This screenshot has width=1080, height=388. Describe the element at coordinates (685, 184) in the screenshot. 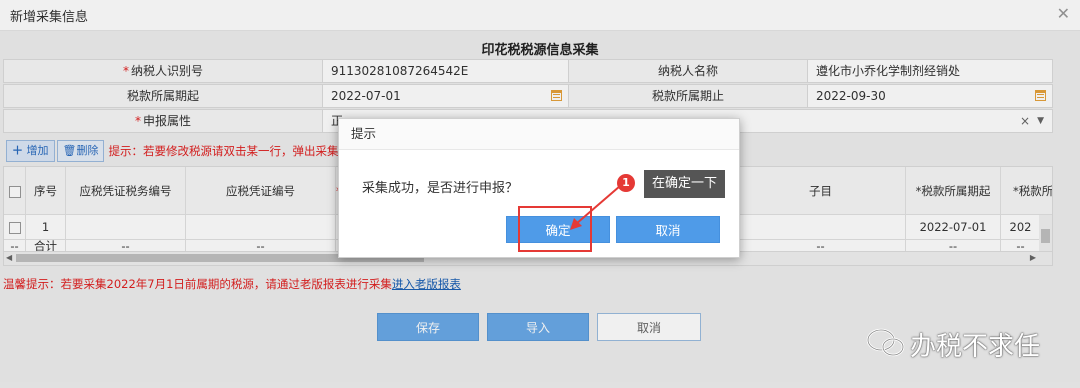

I see `annotation-label: 在确定一下` at that location.